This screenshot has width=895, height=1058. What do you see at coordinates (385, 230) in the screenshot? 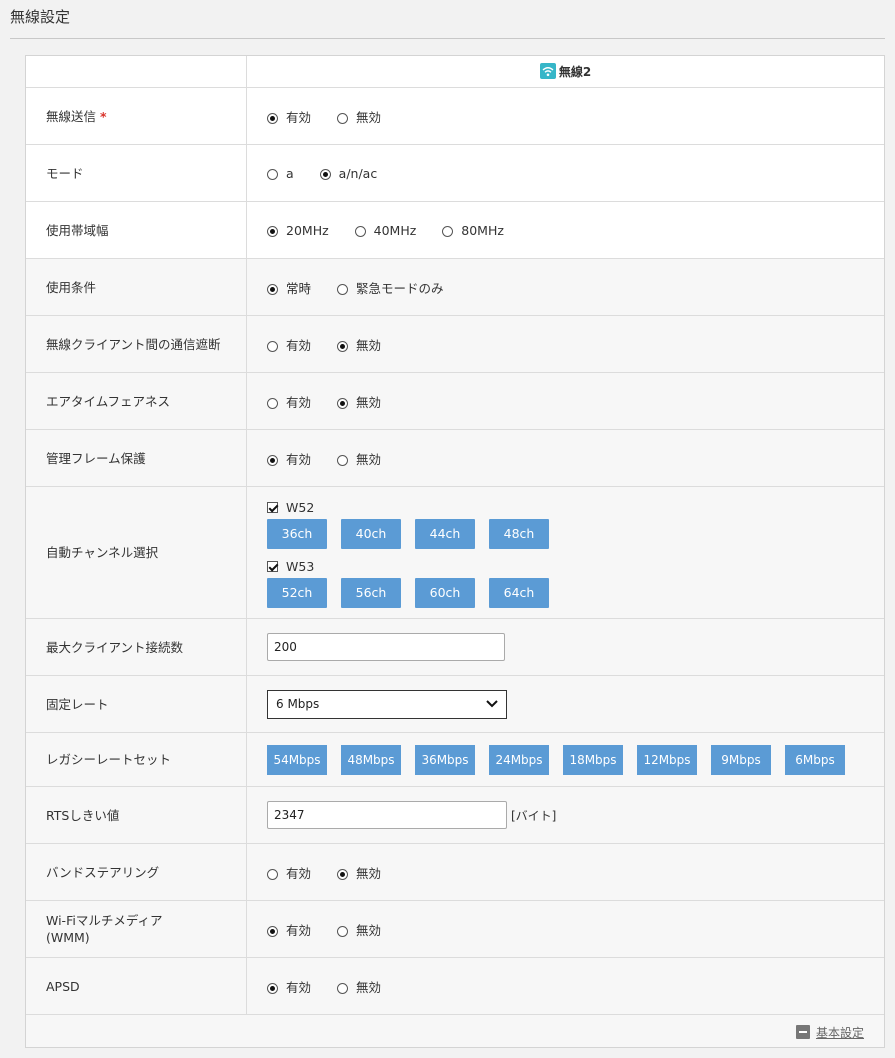
I see `radio-bw-40: 40MHz` at bounding box center [385, 230].